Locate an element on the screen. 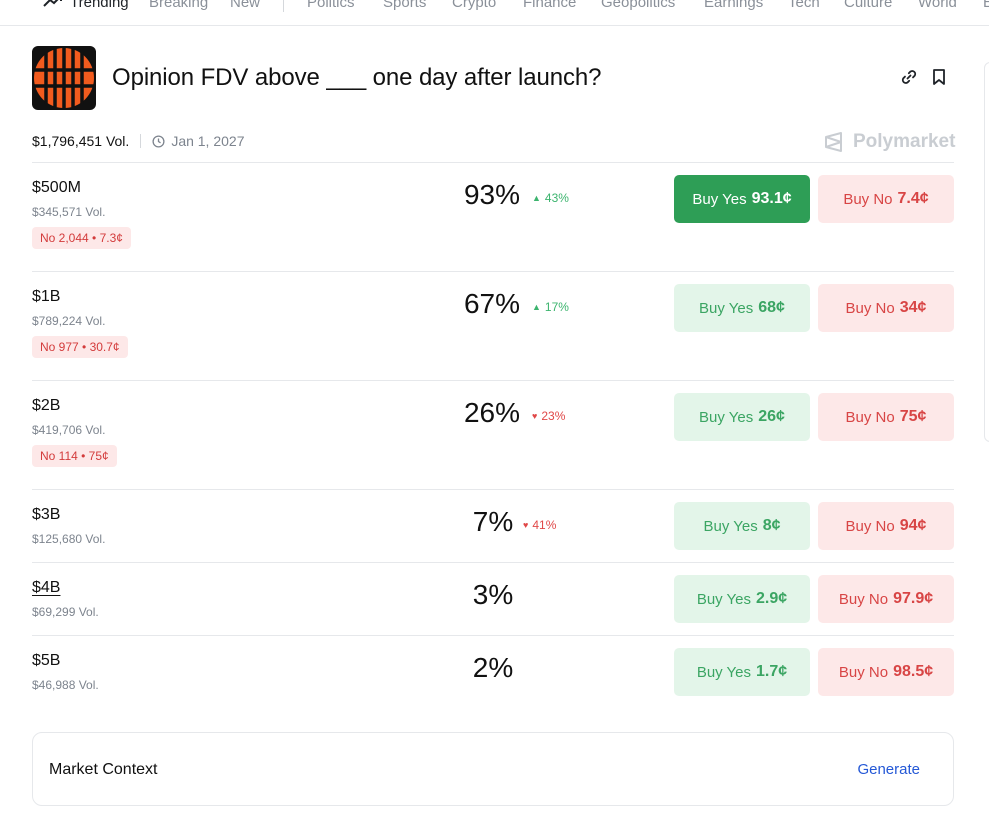  market-volume: $125,680 Vol. is located at coordinates (69, 539).